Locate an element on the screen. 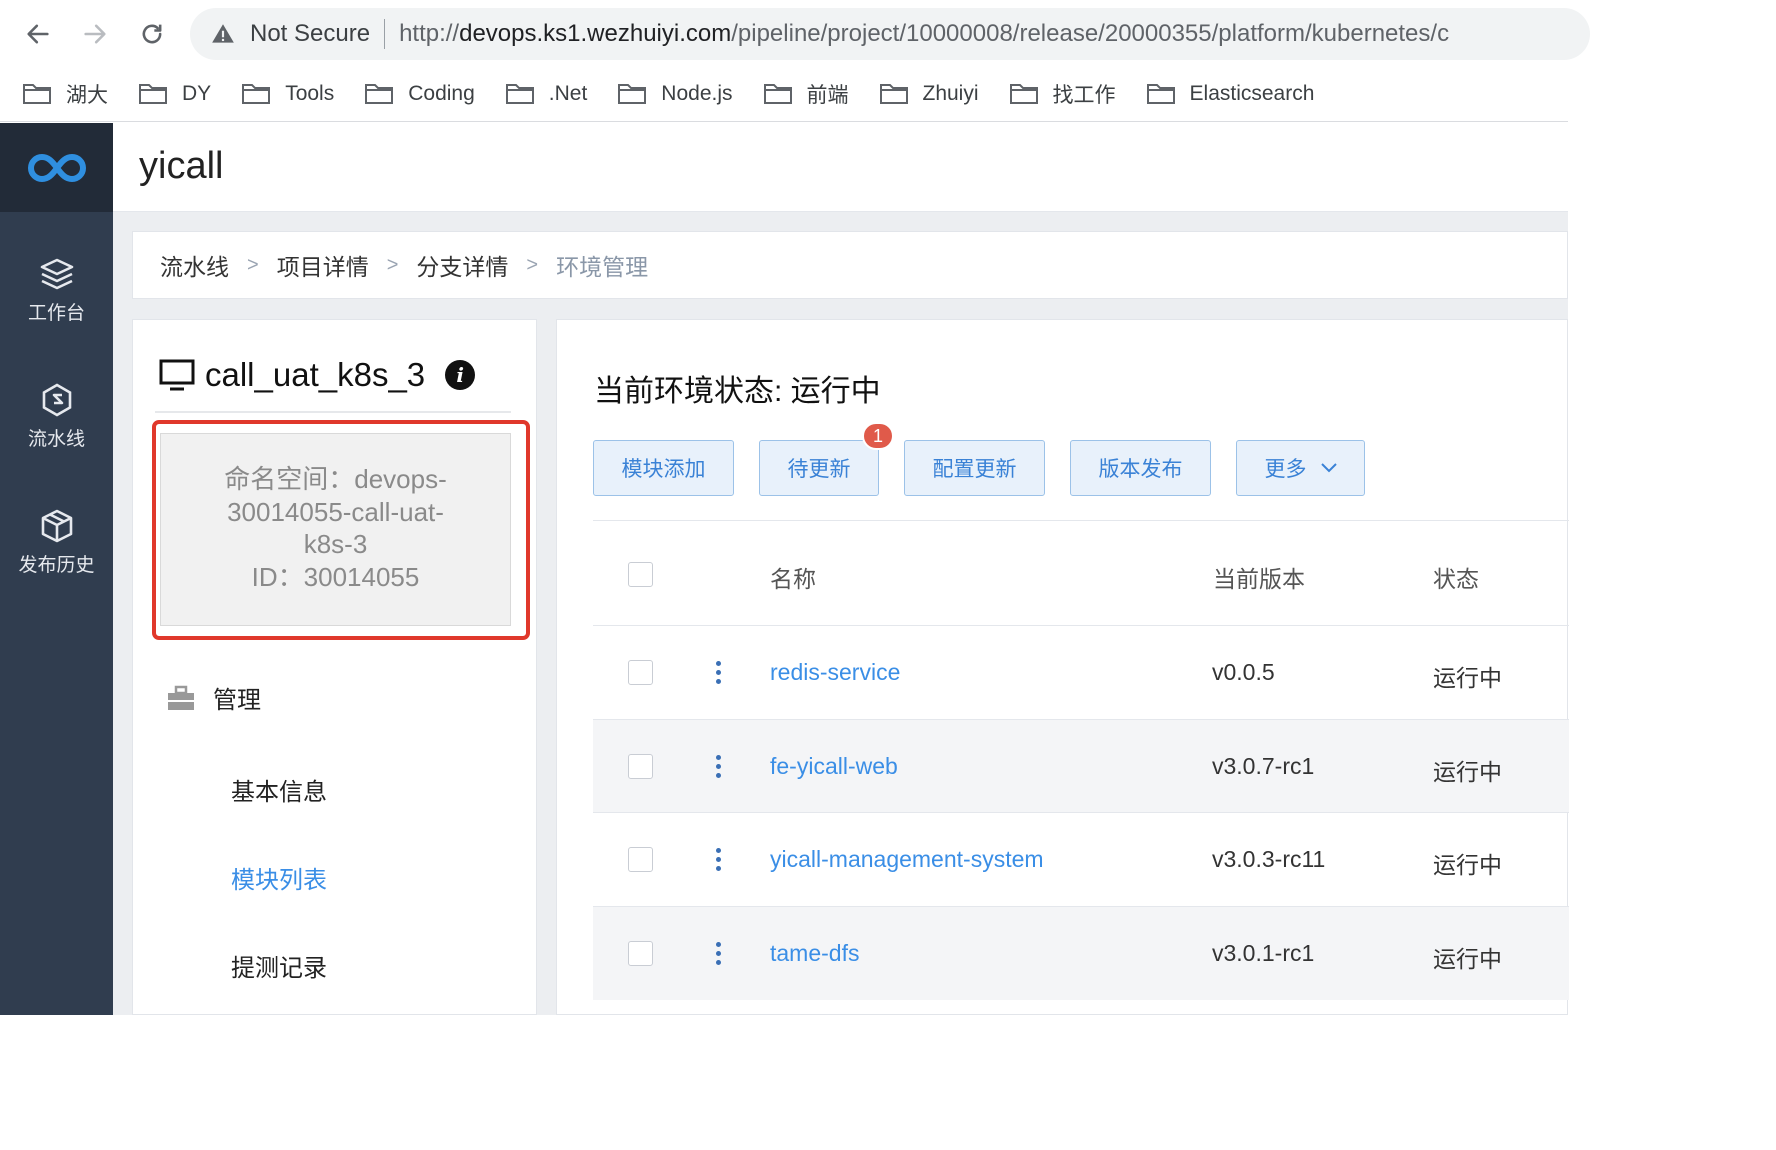 The image size is (1776, 1150). column-header-version: 当前版本 is located at coordinates (1259, 577).